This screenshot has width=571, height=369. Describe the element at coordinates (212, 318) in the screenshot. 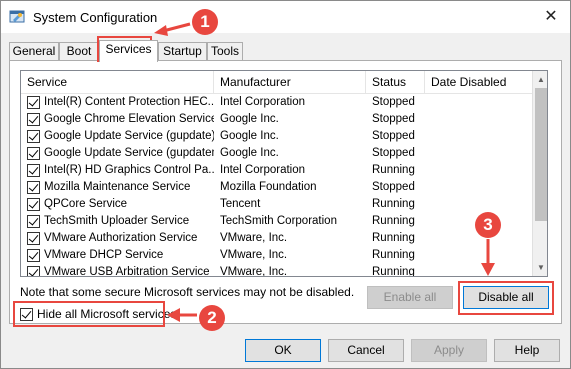

I see `step-badge-2: 2` at that location.